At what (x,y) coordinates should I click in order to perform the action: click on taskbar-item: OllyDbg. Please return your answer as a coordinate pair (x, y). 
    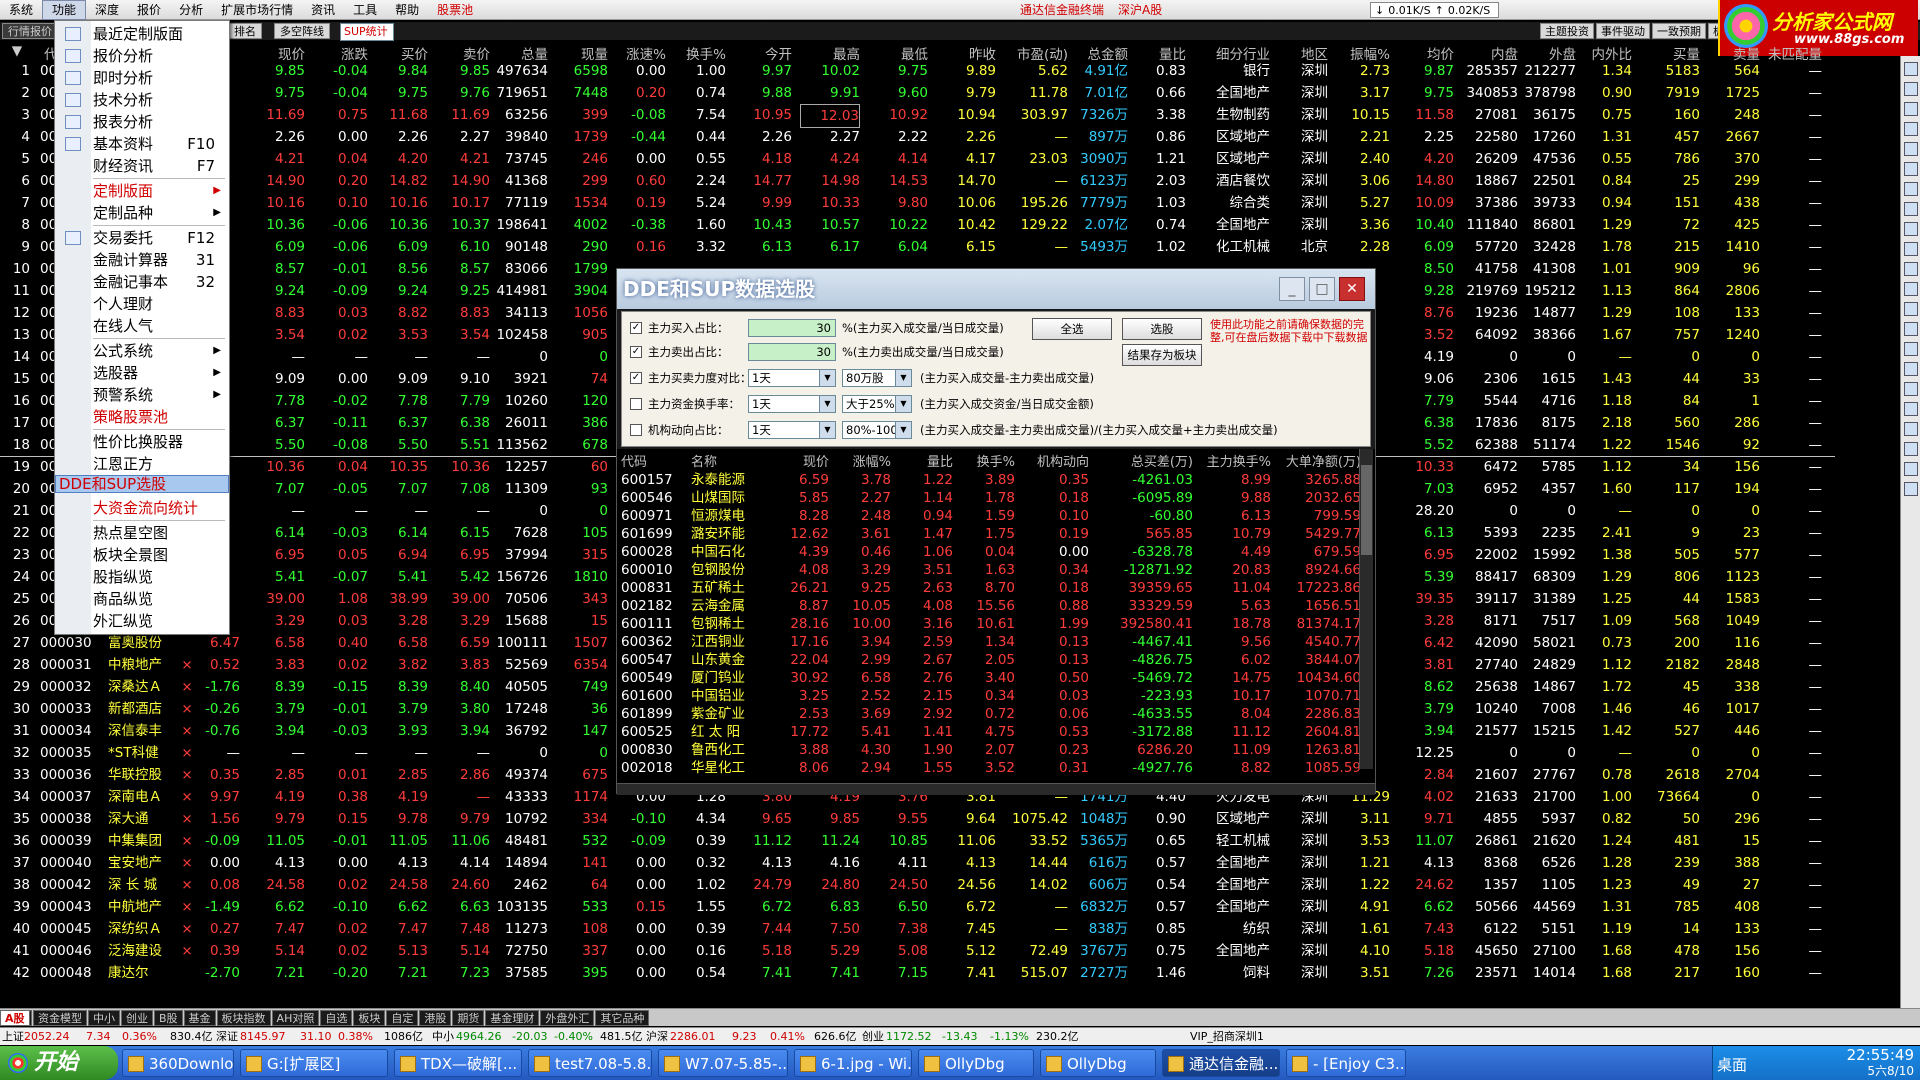
    Looking at the image, I should click on (1098, 1063).